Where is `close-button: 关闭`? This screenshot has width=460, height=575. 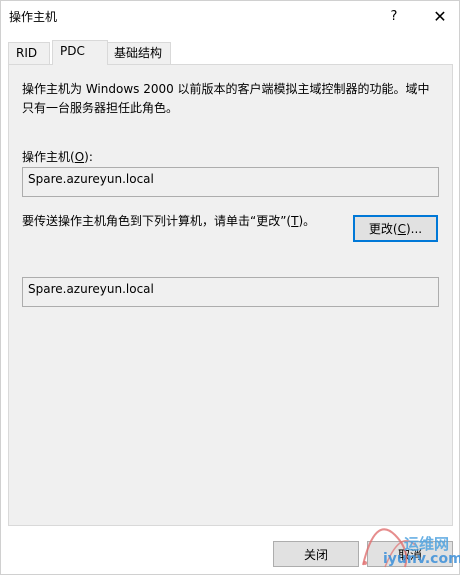 close-button: 关闭 is located at coordinates (316, 554).